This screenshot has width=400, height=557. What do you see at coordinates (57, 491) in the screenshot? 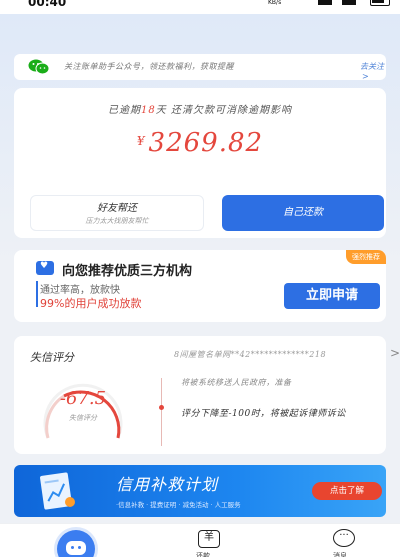
I see `document-chart-icon` at bounding box center [57, 491].